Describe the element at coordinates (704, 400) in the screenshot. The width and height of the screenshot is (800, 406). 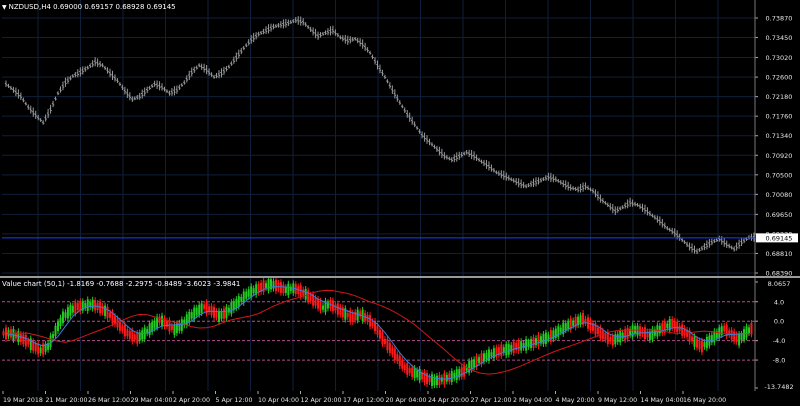
I see `x-tick-label: 16 May 20:00` at that location.